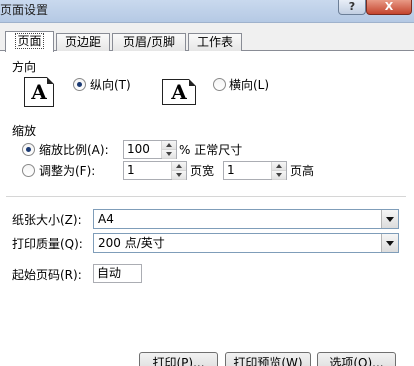 The width and height of the screenshot is (414, 366). What do you see at coordinates (79, 84) in the screenshot?
I see `portrait-radio` at bounding box center [79, 84].